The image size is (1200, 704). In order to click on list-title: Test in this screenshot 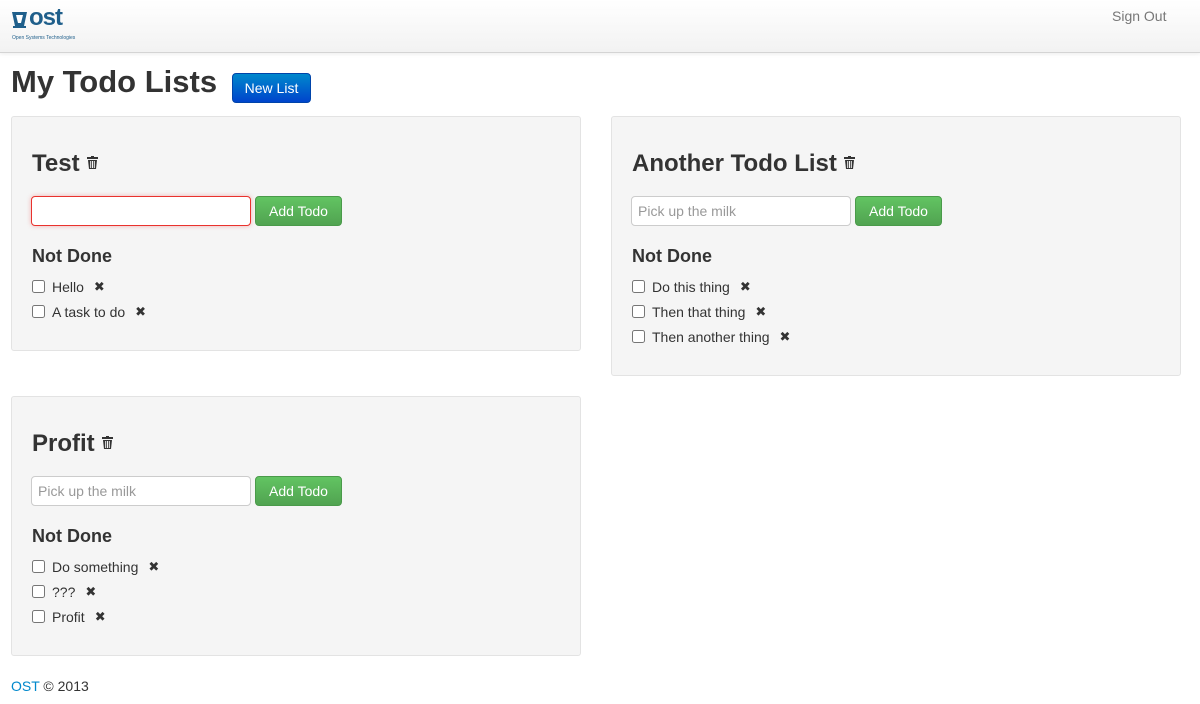, I will do `click(65, 164)`.